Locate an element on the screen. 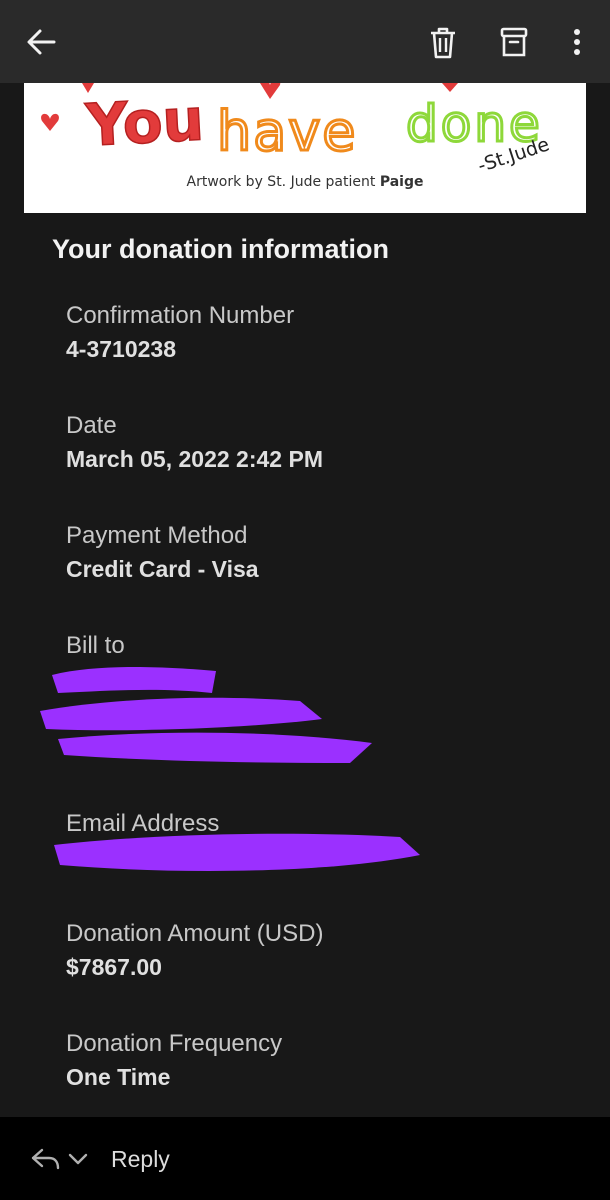 This screenshot has height=1200, width=610. amount-label: Donation Amount (USD) is located at coordinates (195, 933).